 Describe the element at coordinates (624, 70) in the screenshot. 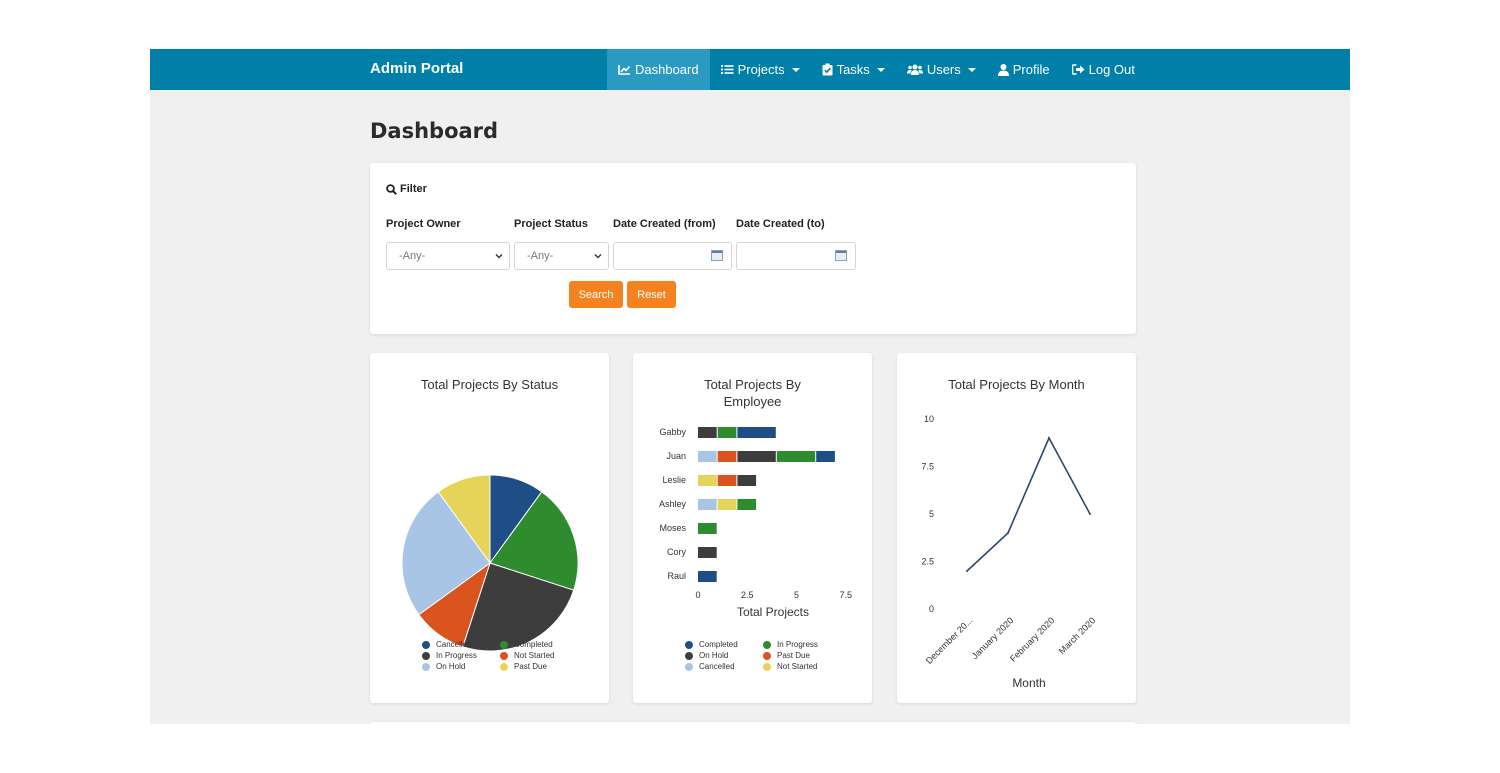

I see `chart-line-icon` at that location.